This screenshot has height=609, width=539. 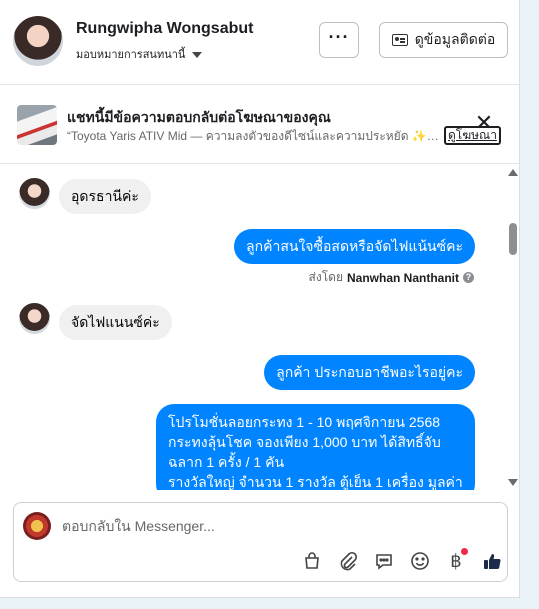 What do you see at coordinates (197, 55) in the screenshot?
I see `caret-down-icon` at bounding box center [197, 55].